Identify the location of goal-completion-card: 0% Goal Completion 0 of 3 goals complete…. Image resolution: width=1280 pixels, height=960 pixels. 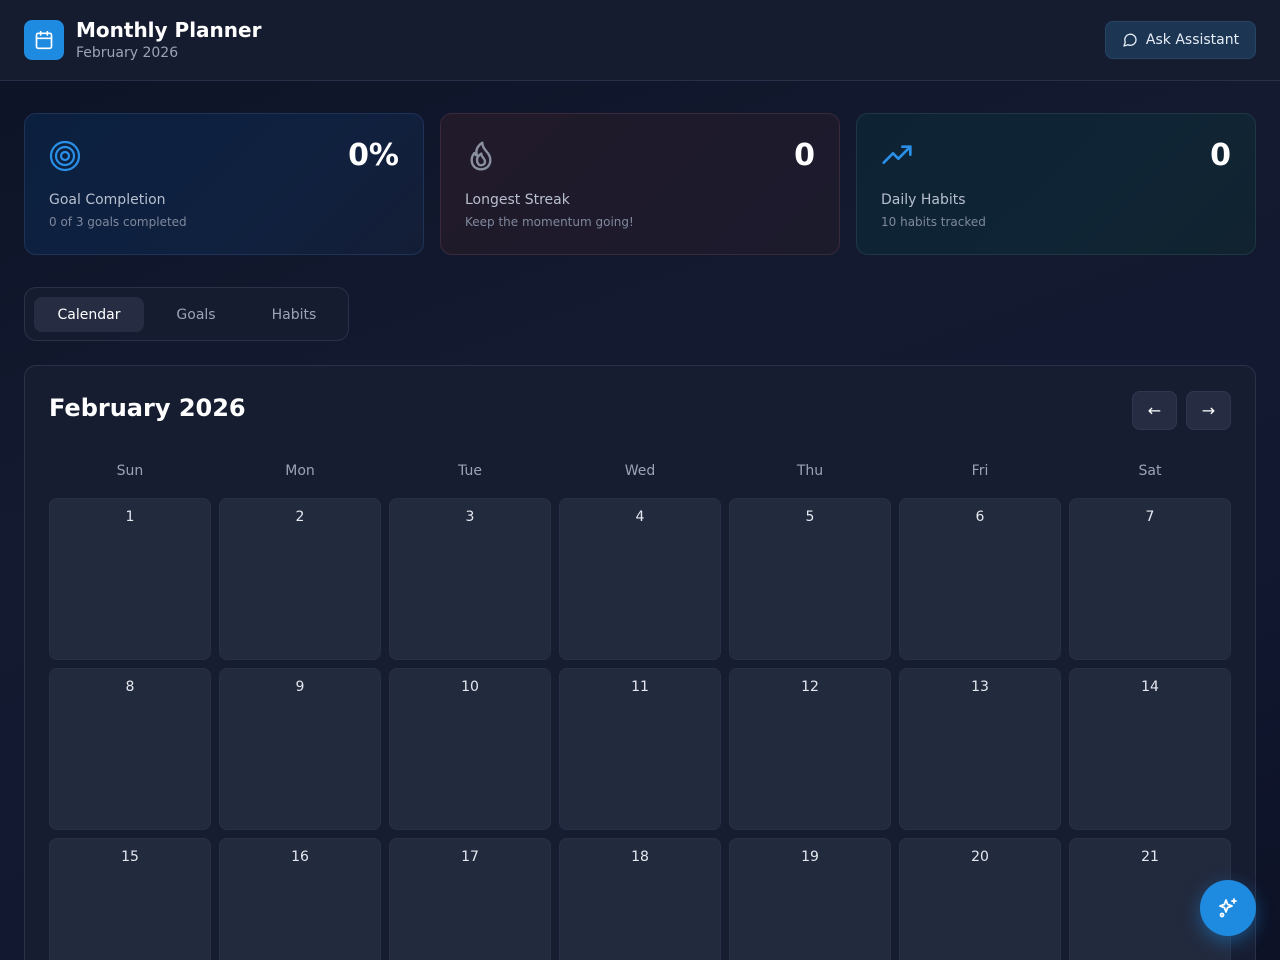
(224, 184).